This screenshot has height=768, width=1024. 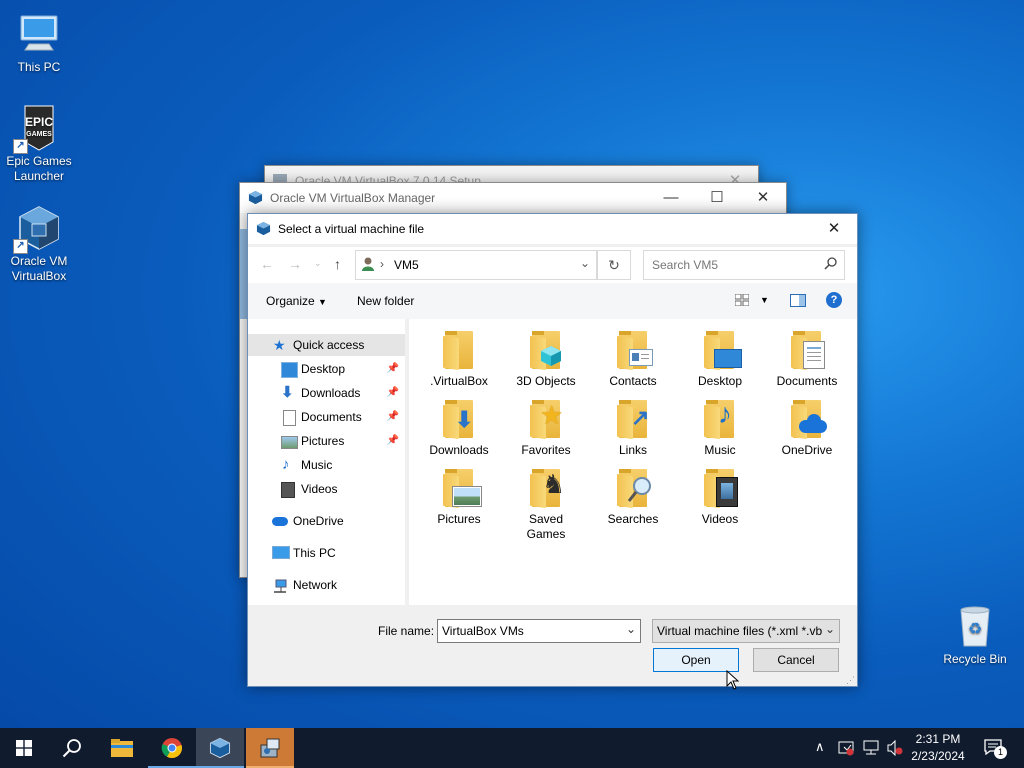 I want to click on recycle-bin-icon: ♻, so click(x=975, y=626).